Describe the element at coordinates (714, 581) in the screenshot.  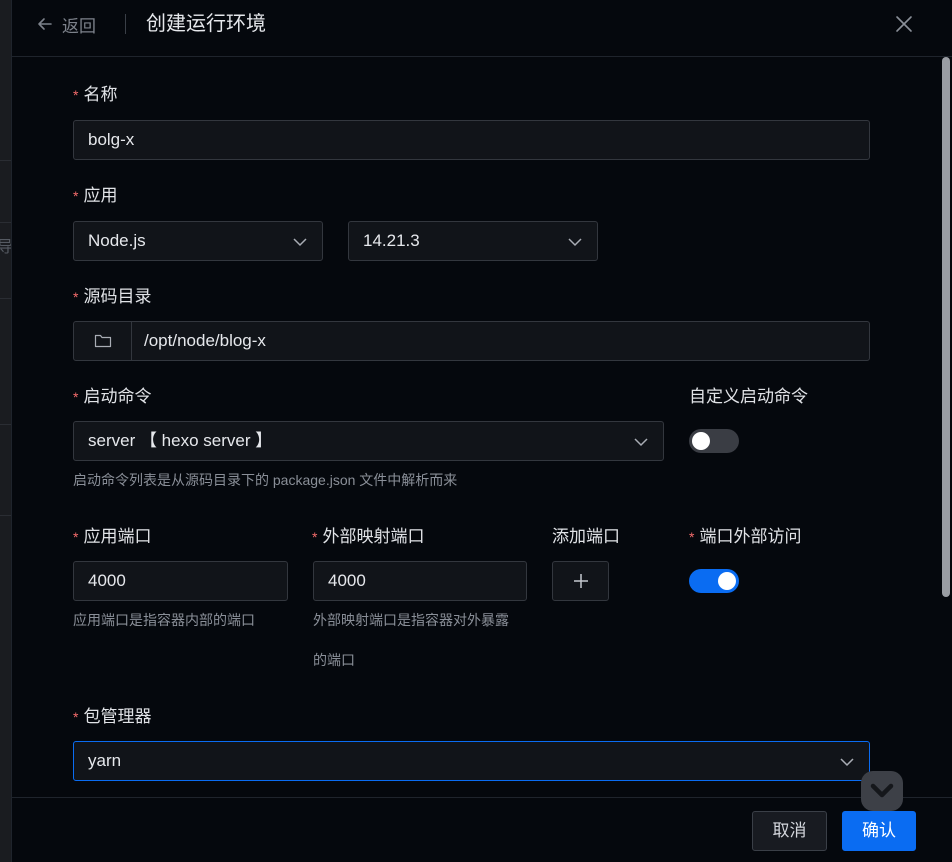
I see `external-access-switch` at that location.